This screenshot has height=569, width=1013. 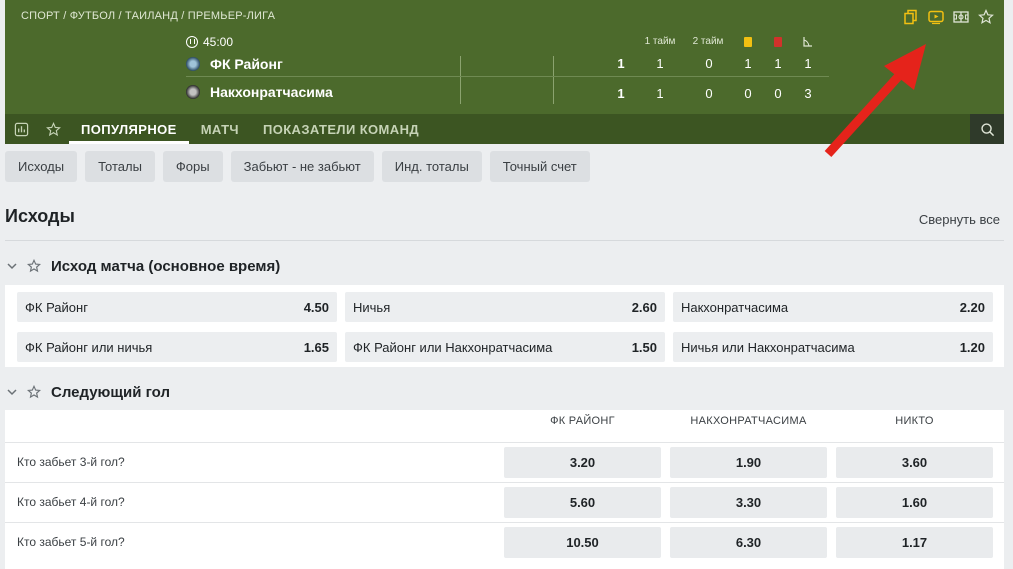 I want to click on search-button, so click(x=987, y=129).